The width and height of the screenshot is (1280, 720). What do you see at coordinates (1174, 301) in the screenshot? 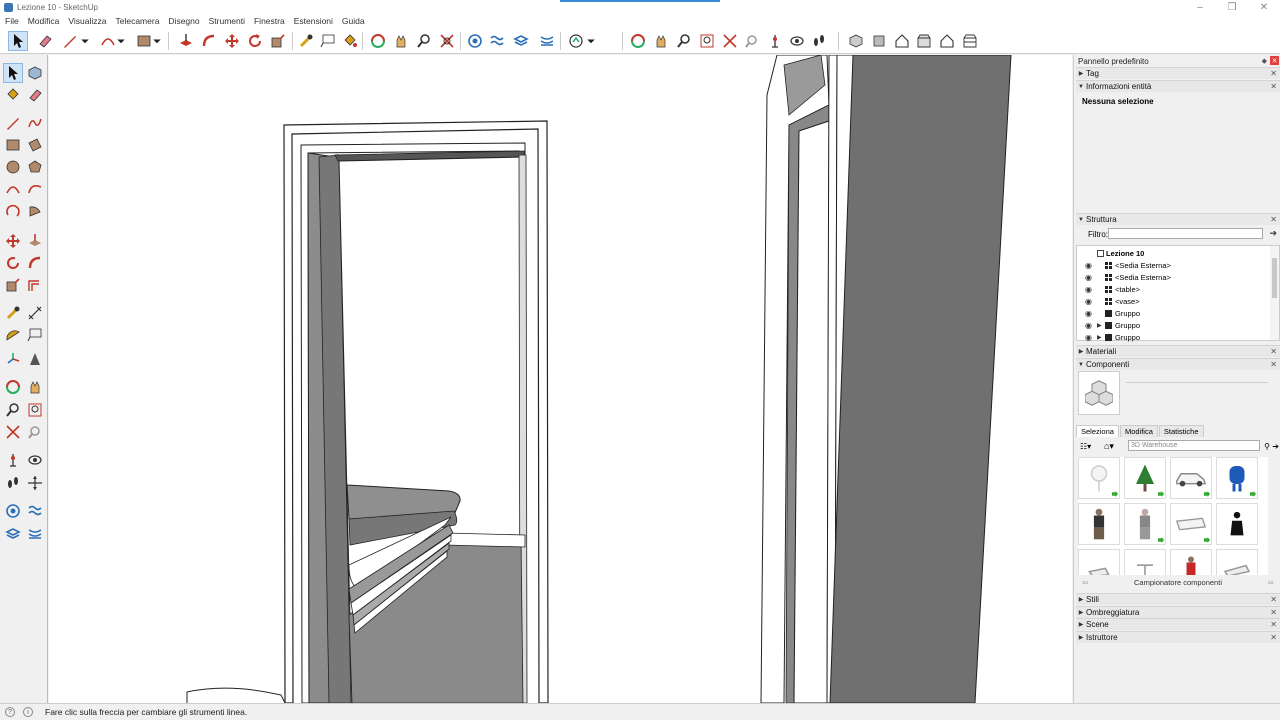
I see `outliner-item: ◉ <vase>` at bounding box center [1174, 301].